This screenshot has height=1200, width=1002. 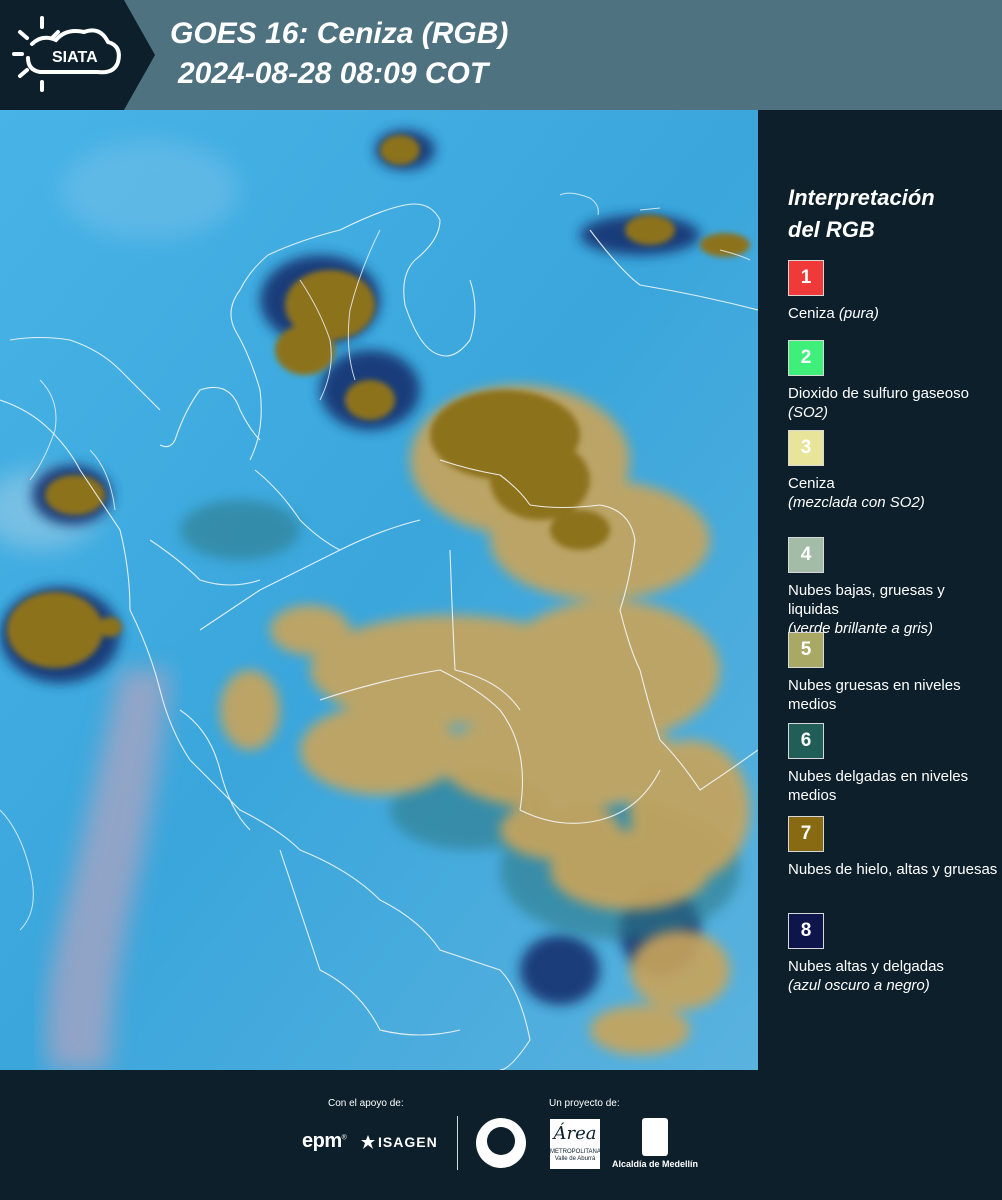 I want to click on isagen-logo: ISAGEN, so click(x=399, y=1142).